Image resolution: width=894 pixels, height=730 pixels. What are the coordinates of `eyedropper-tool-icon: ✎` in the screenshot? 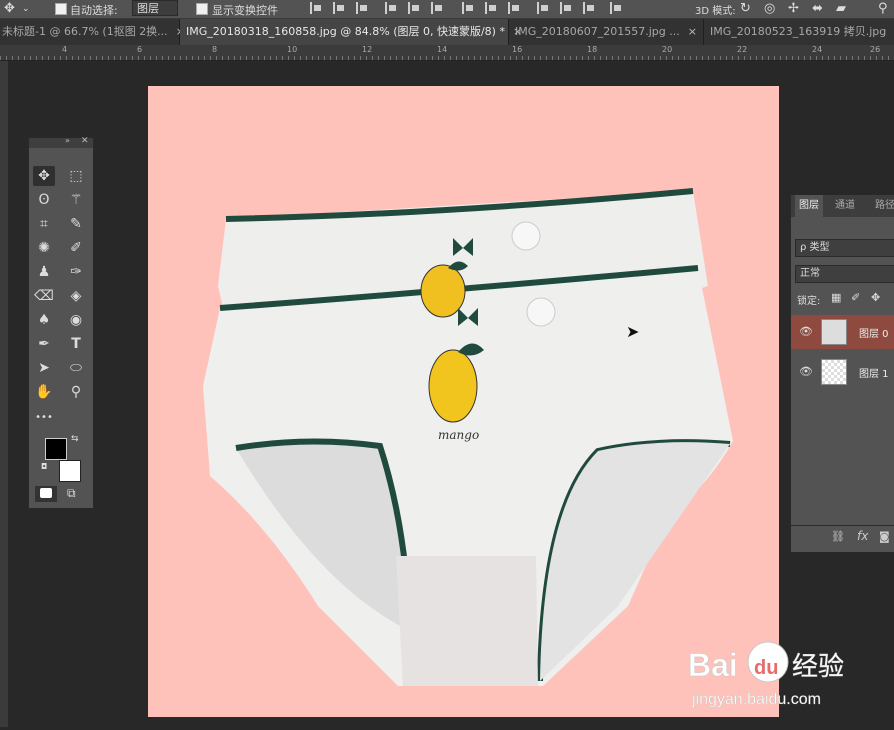 It's located at (76, 224).